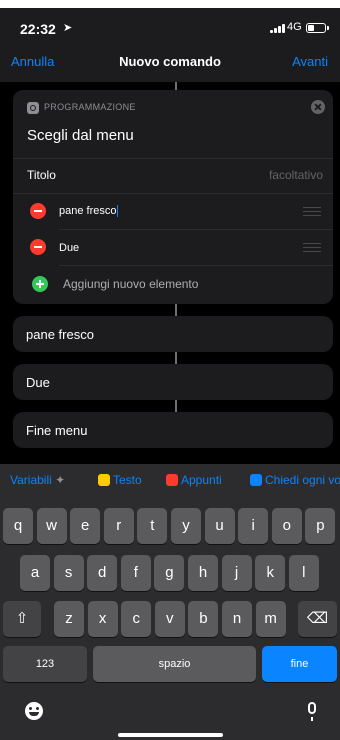  I want to click on key-i: i, so click(253, 526).